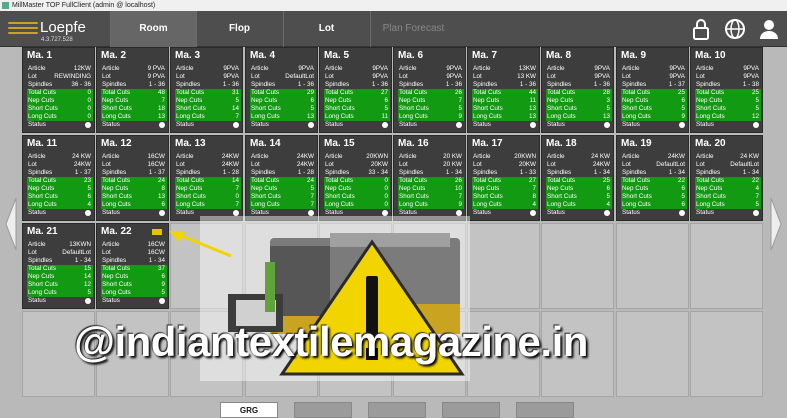  Describe the element at coordinates (579, 173) in the screenshot. I see `stat-row: Spindles 1 - 34` at that location.